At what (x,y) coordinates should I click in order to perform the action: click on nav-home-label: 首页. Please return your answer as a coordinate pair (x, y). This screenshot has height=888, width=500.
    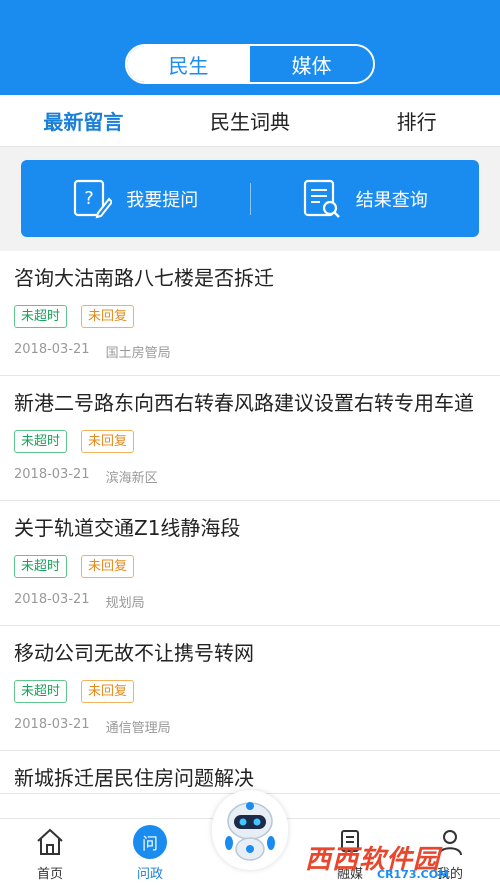
    Looking at the image, I should click on (49, 874).